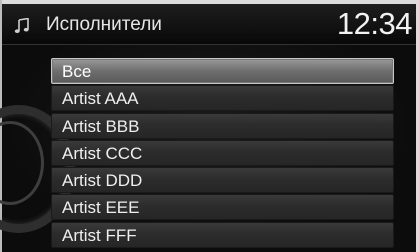 The image size is (419, 252). What do you see at coordinates (222, 180) in the screenshot?
I see `list-item-artist-ddd: Artist DDD` at bounding box center [222, 180].